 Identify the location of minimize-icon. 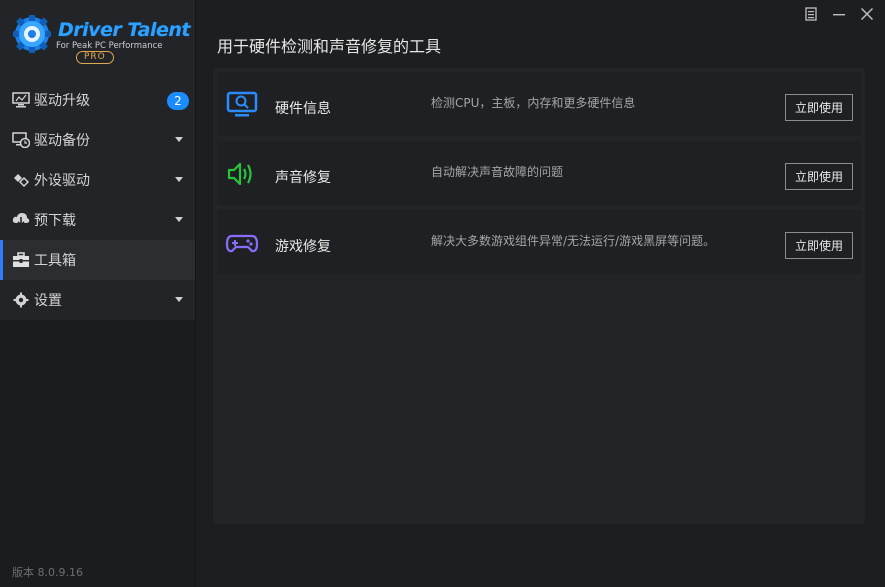
(839, 14).